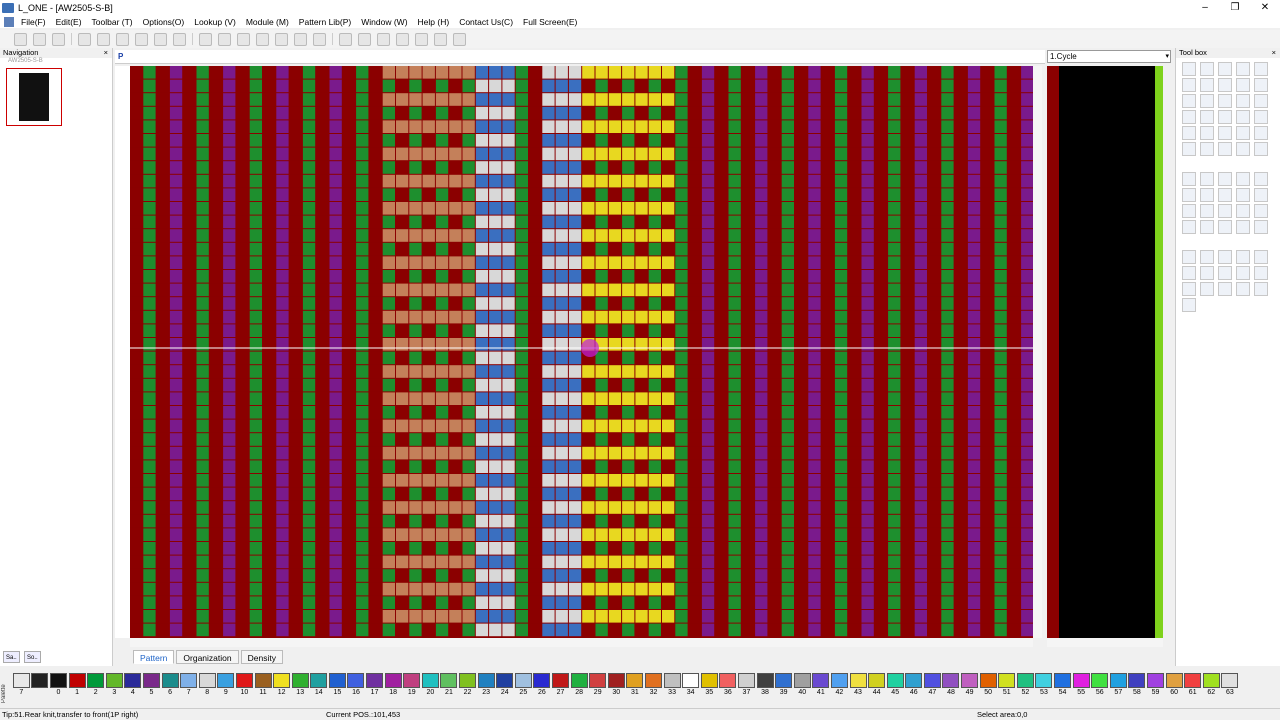  Describe the element at coordinates (459, 39) in the screenshot. I see `export-icon` at that location.